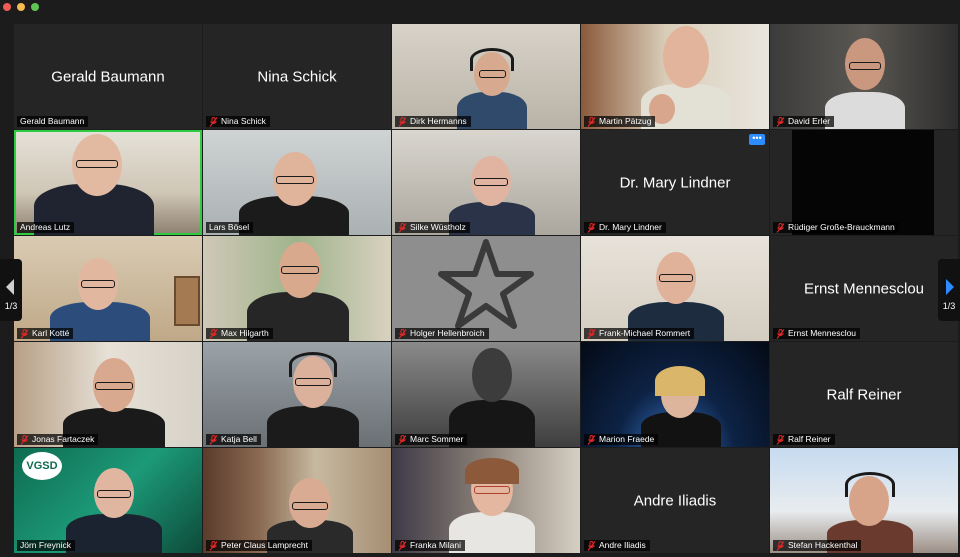 The width and height of the screenshot is (960, 557). I want to click on participant-tile: Martin Pätzug, so click(675, 76).